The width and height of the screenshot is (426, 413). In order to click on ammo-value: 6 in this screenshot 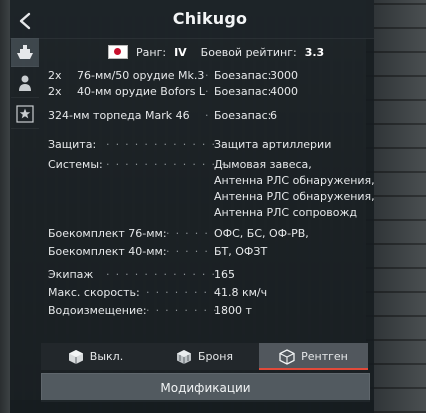, I will do `click(273, 115)`.